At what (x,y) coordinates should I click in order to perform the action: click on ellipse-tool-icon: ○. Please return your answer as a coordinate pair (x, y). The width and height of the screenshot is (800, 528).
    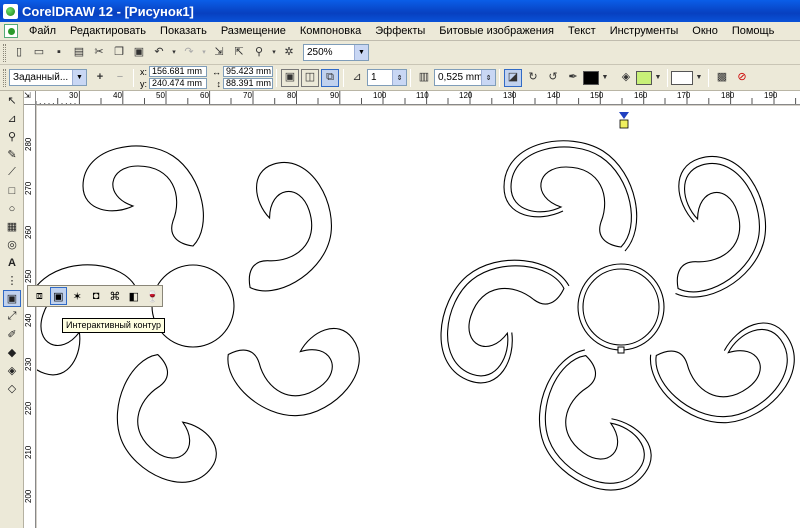
    Looking at the image, I should click on (12, 208).